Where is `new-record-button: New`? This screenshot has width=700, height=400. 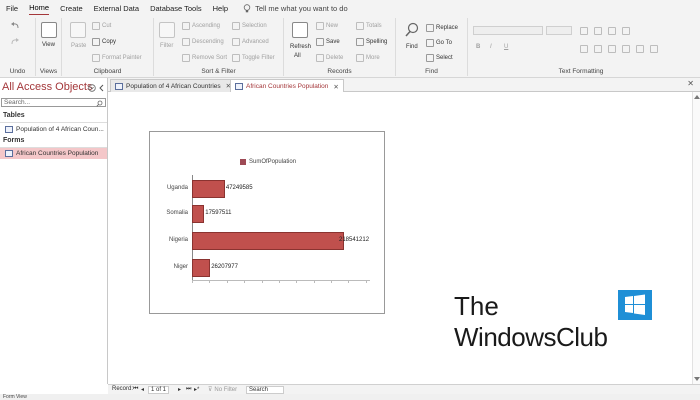 new-record-button: New is located at coordinates (327, 26).